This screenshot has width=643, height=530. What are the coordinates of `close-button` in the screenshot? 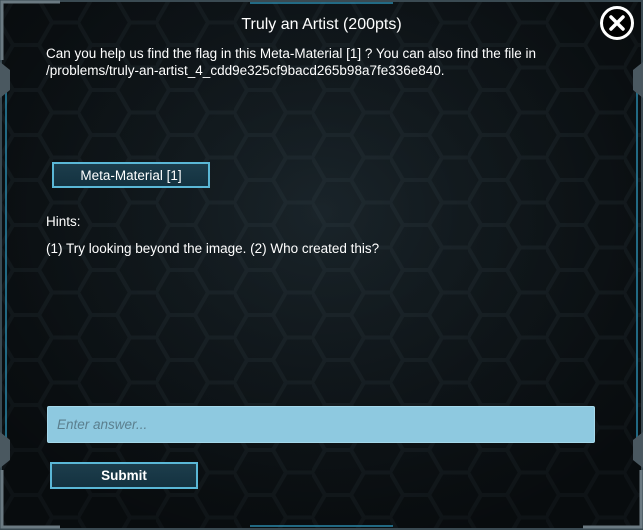 It's located at (617, 23).